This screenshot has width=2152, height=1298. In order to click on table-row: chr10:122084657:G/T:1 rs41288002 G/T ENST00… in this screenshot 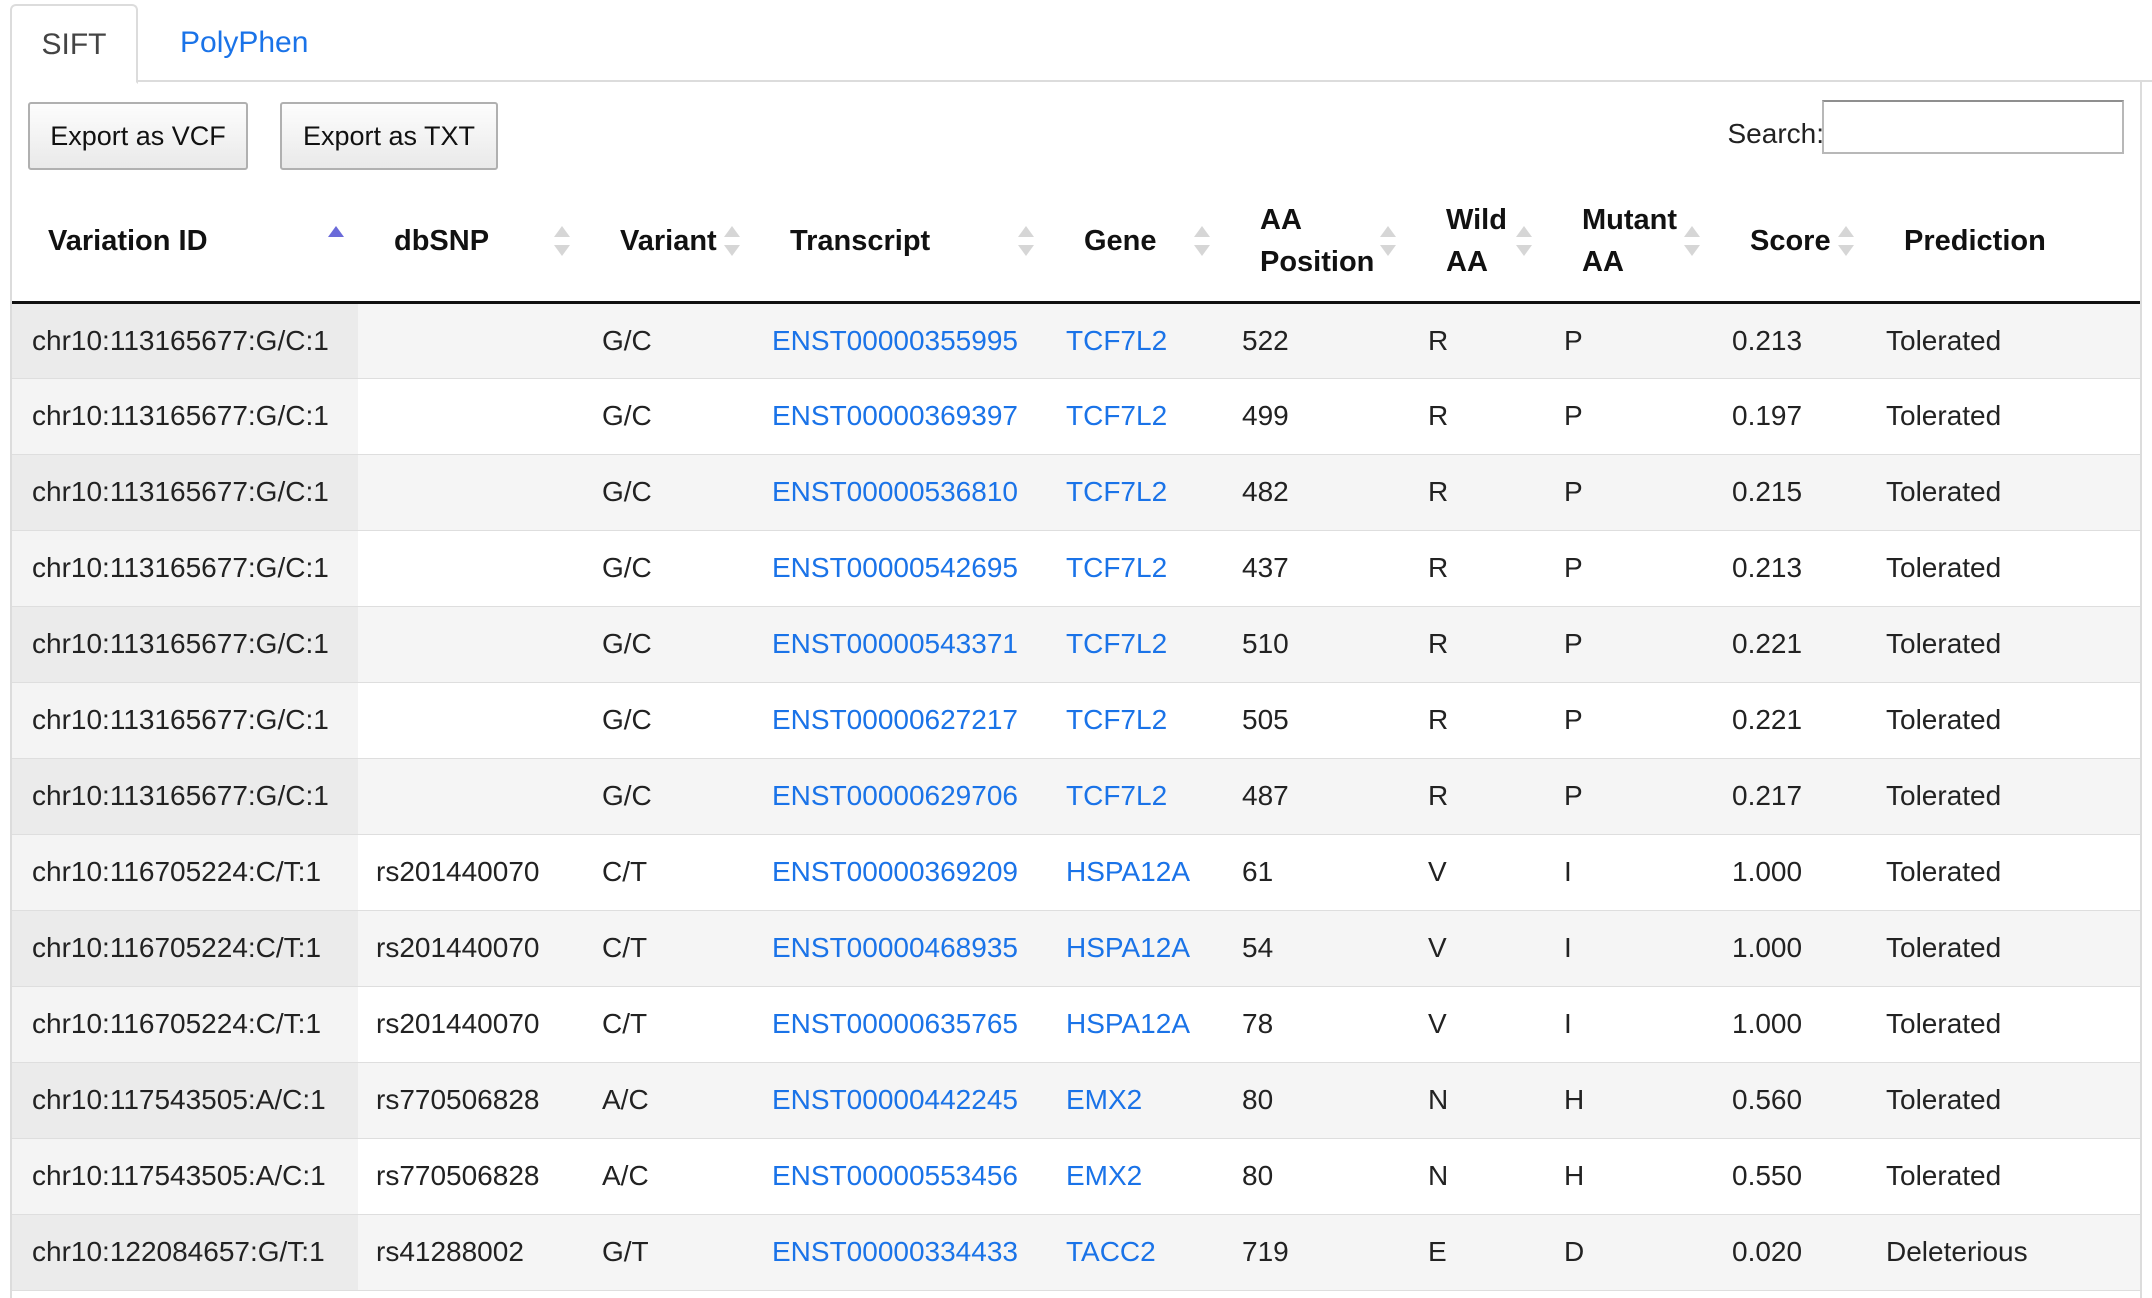, I will do `click(1076, 1252)`.